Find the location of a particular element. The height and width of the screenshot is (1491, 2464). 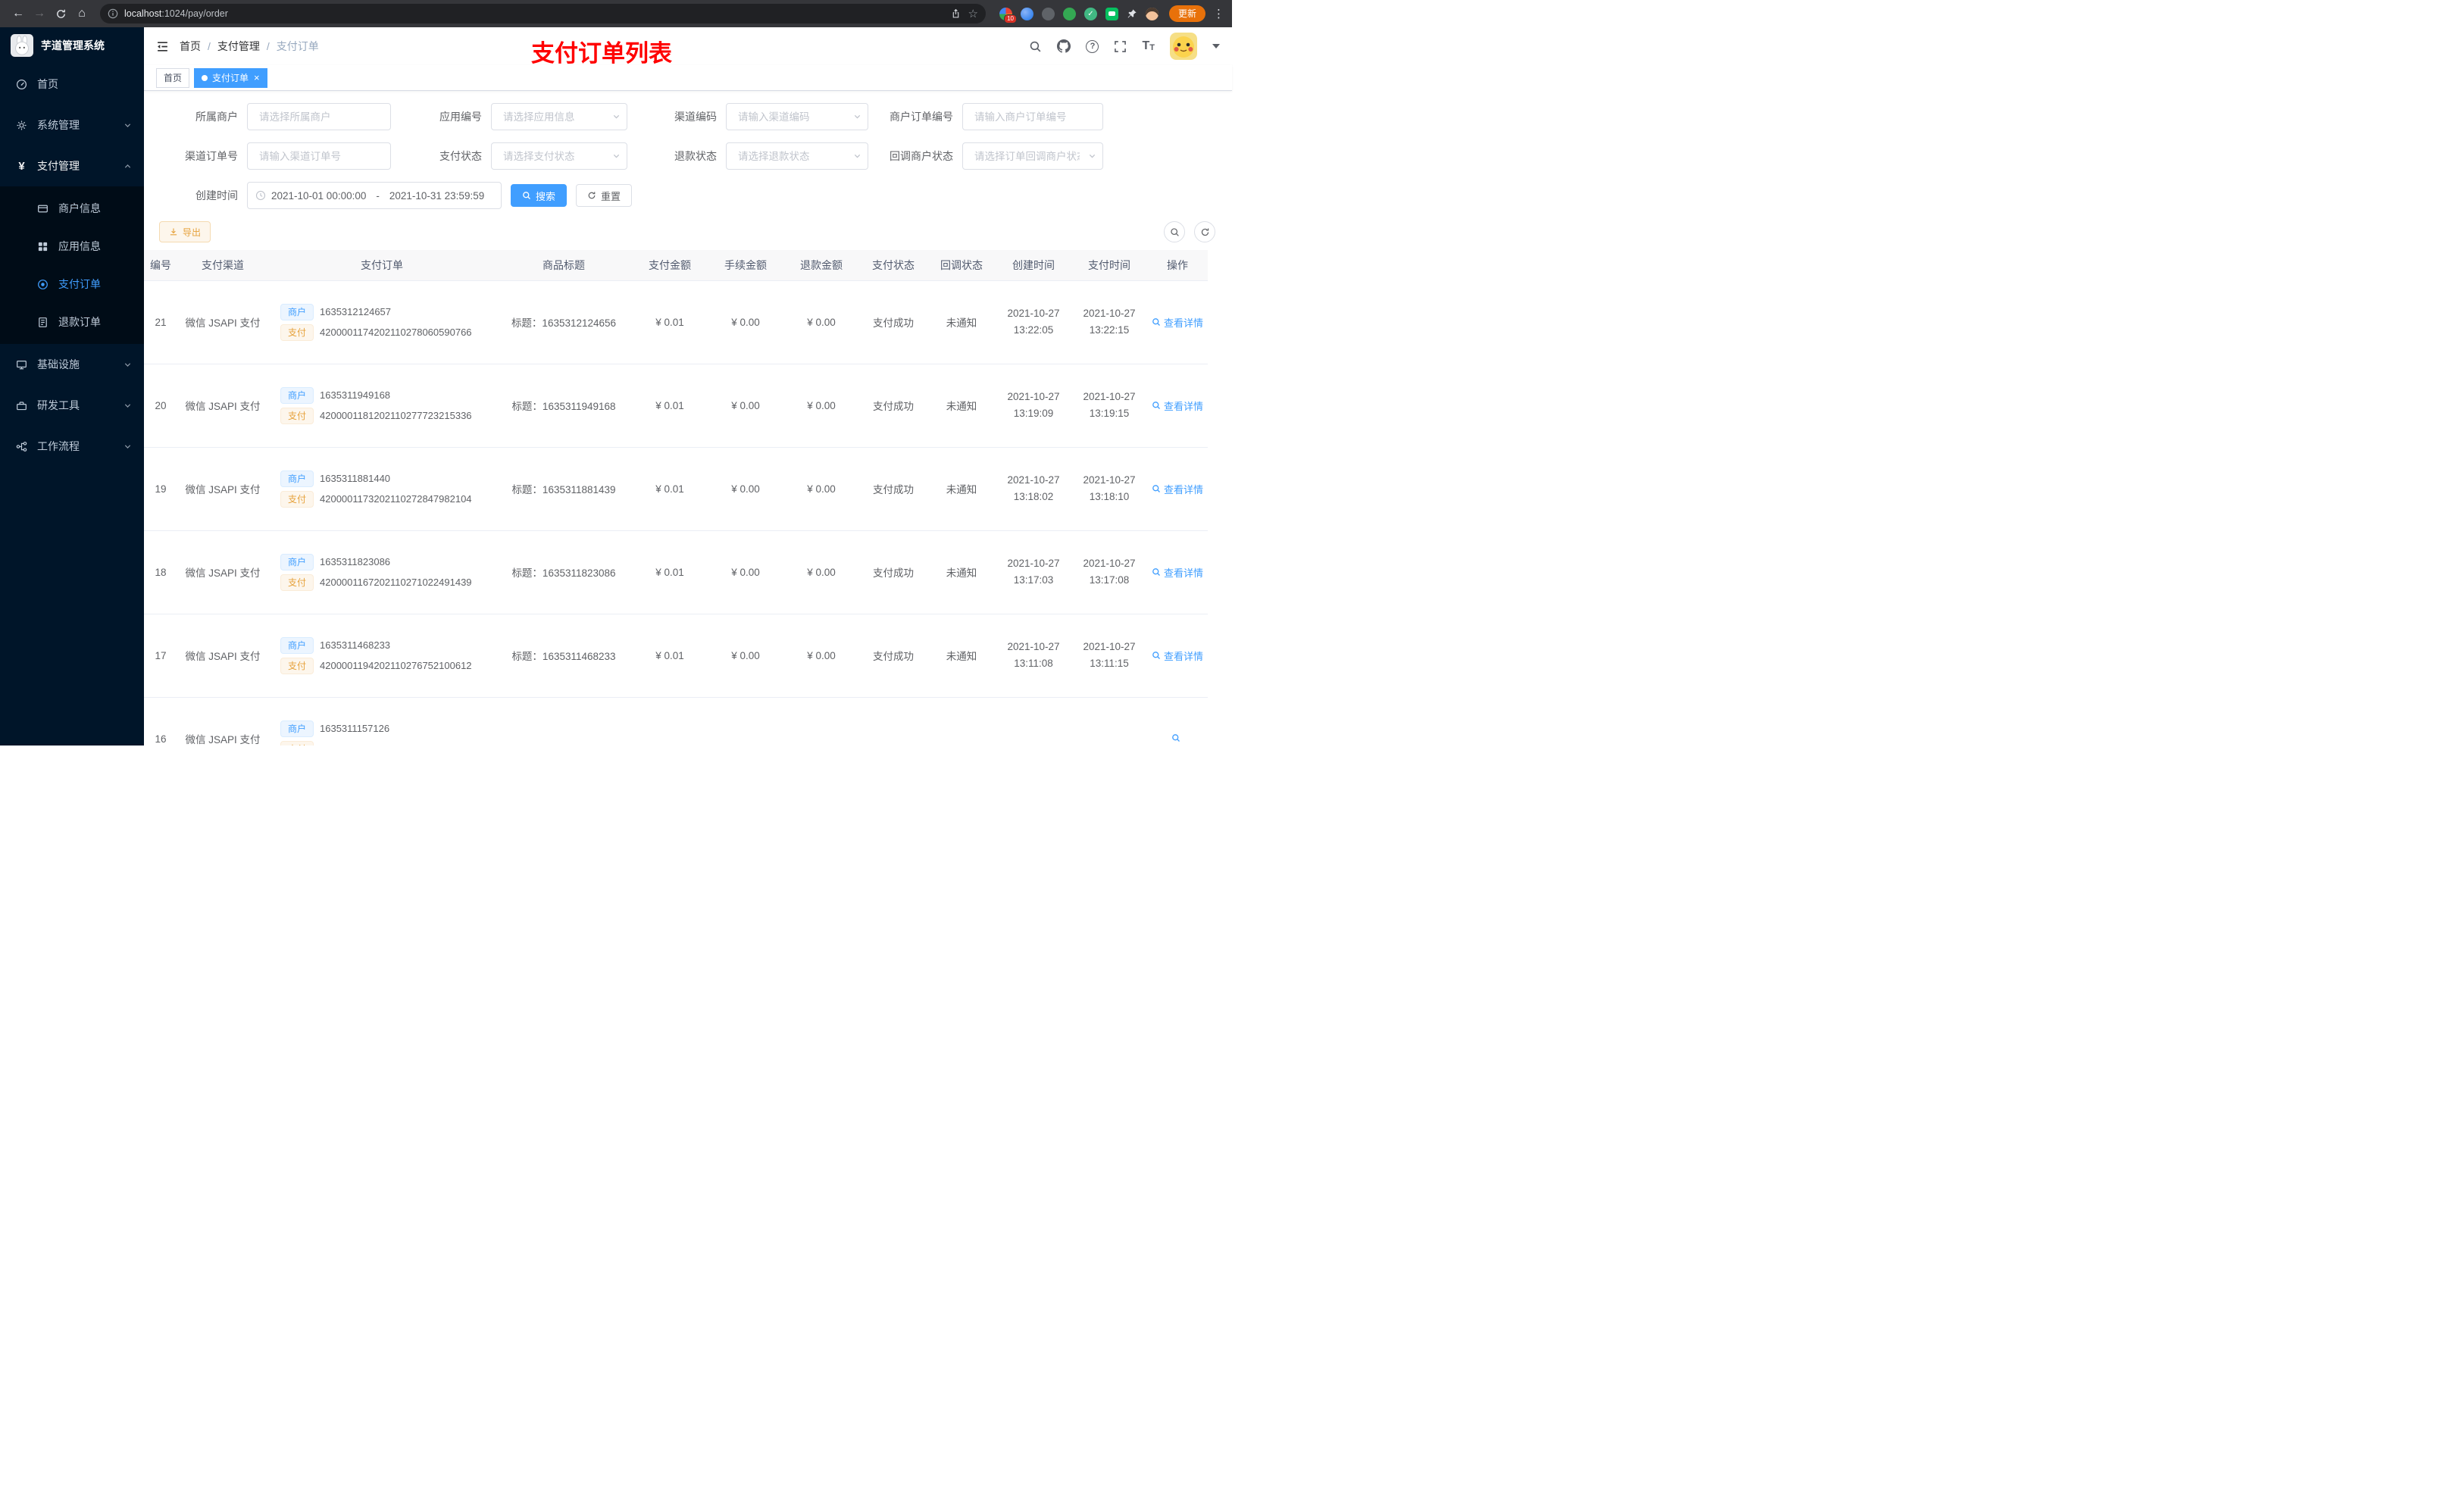

yen-icon: ¥ is located at coordinates (21, 166).